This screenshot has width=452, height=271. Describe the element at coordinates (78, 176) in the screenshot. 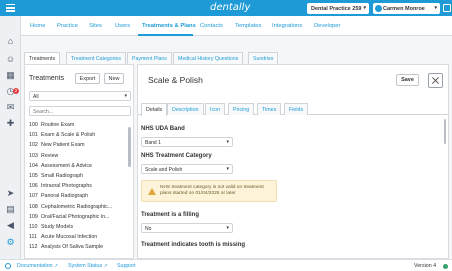

I see `list-item: 105 Small Radiograph` at that location.